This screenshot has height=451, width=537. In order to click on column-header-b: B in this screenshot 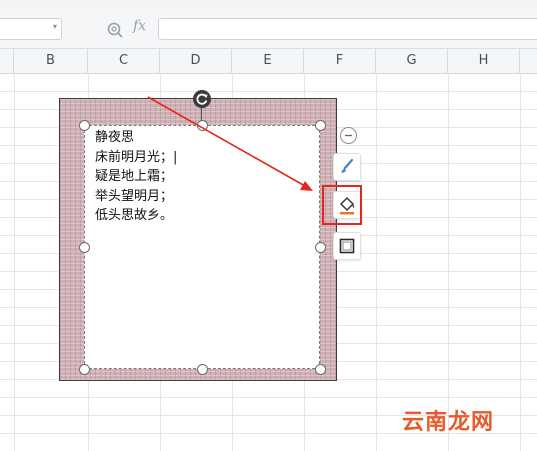, I will do `click(51, 61)`.